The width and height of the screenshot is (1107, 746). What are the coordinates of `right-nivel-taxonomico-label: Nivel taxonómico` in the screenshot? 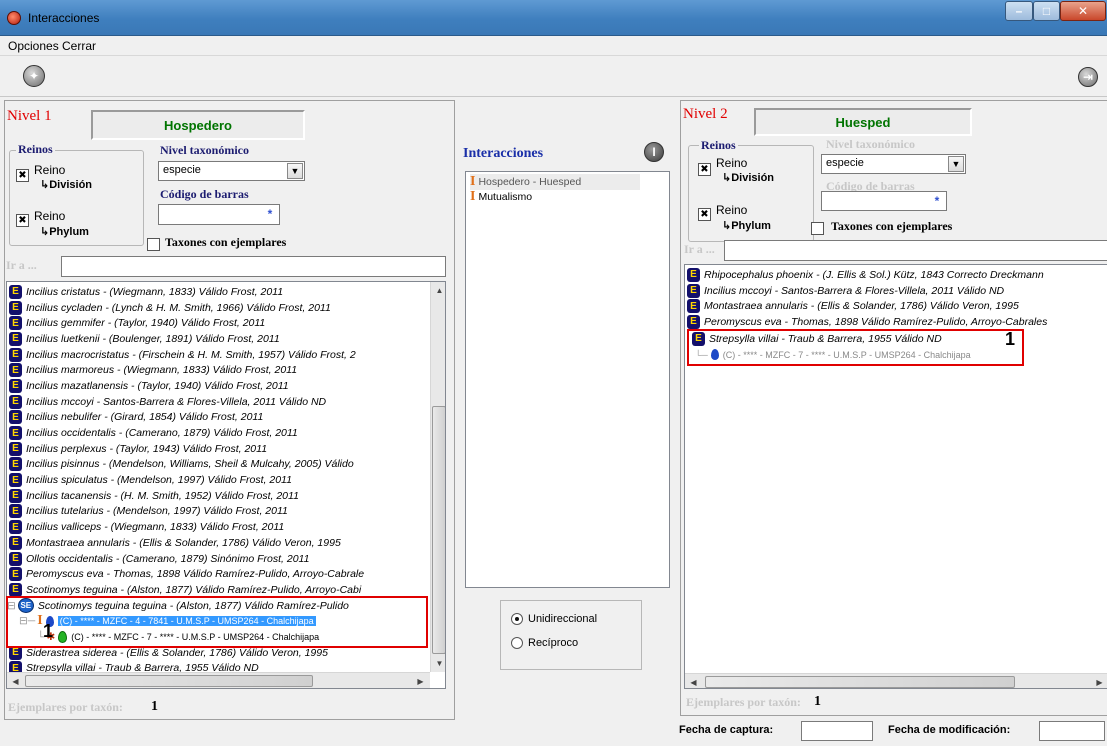 It's located at (870, 144).